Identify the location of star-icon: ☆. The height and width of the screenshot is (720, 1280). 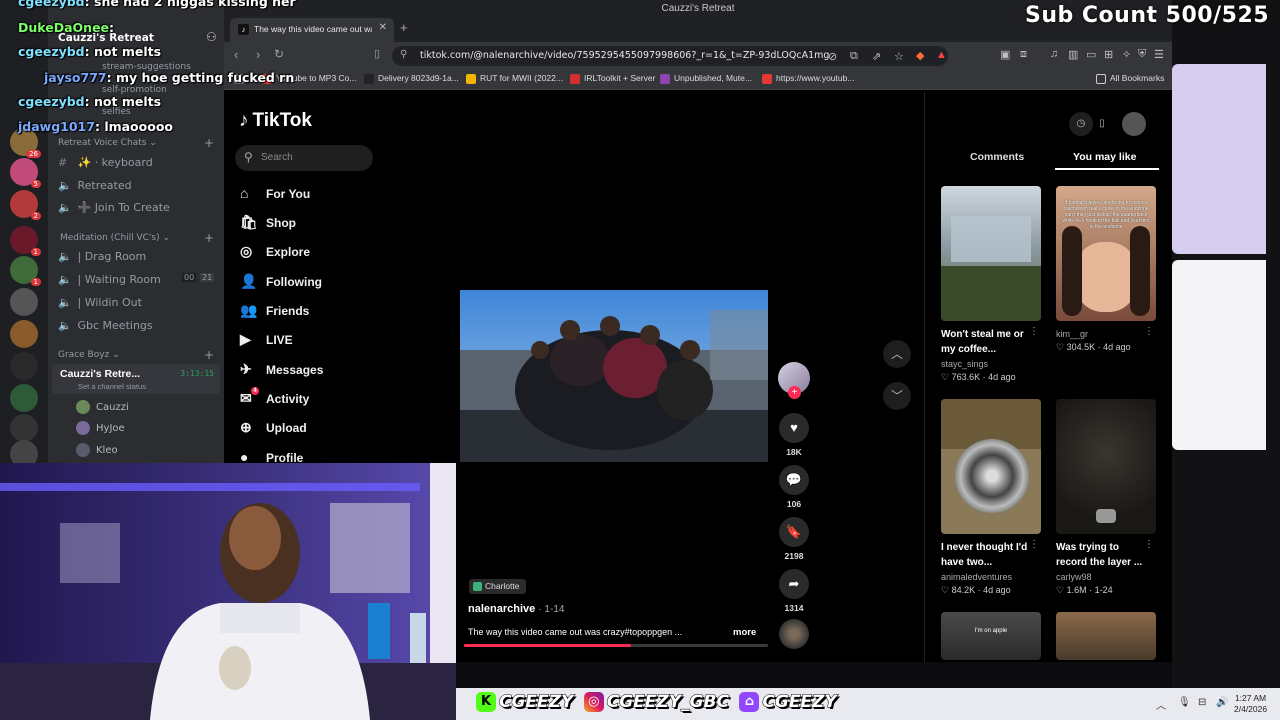
(899, 56).